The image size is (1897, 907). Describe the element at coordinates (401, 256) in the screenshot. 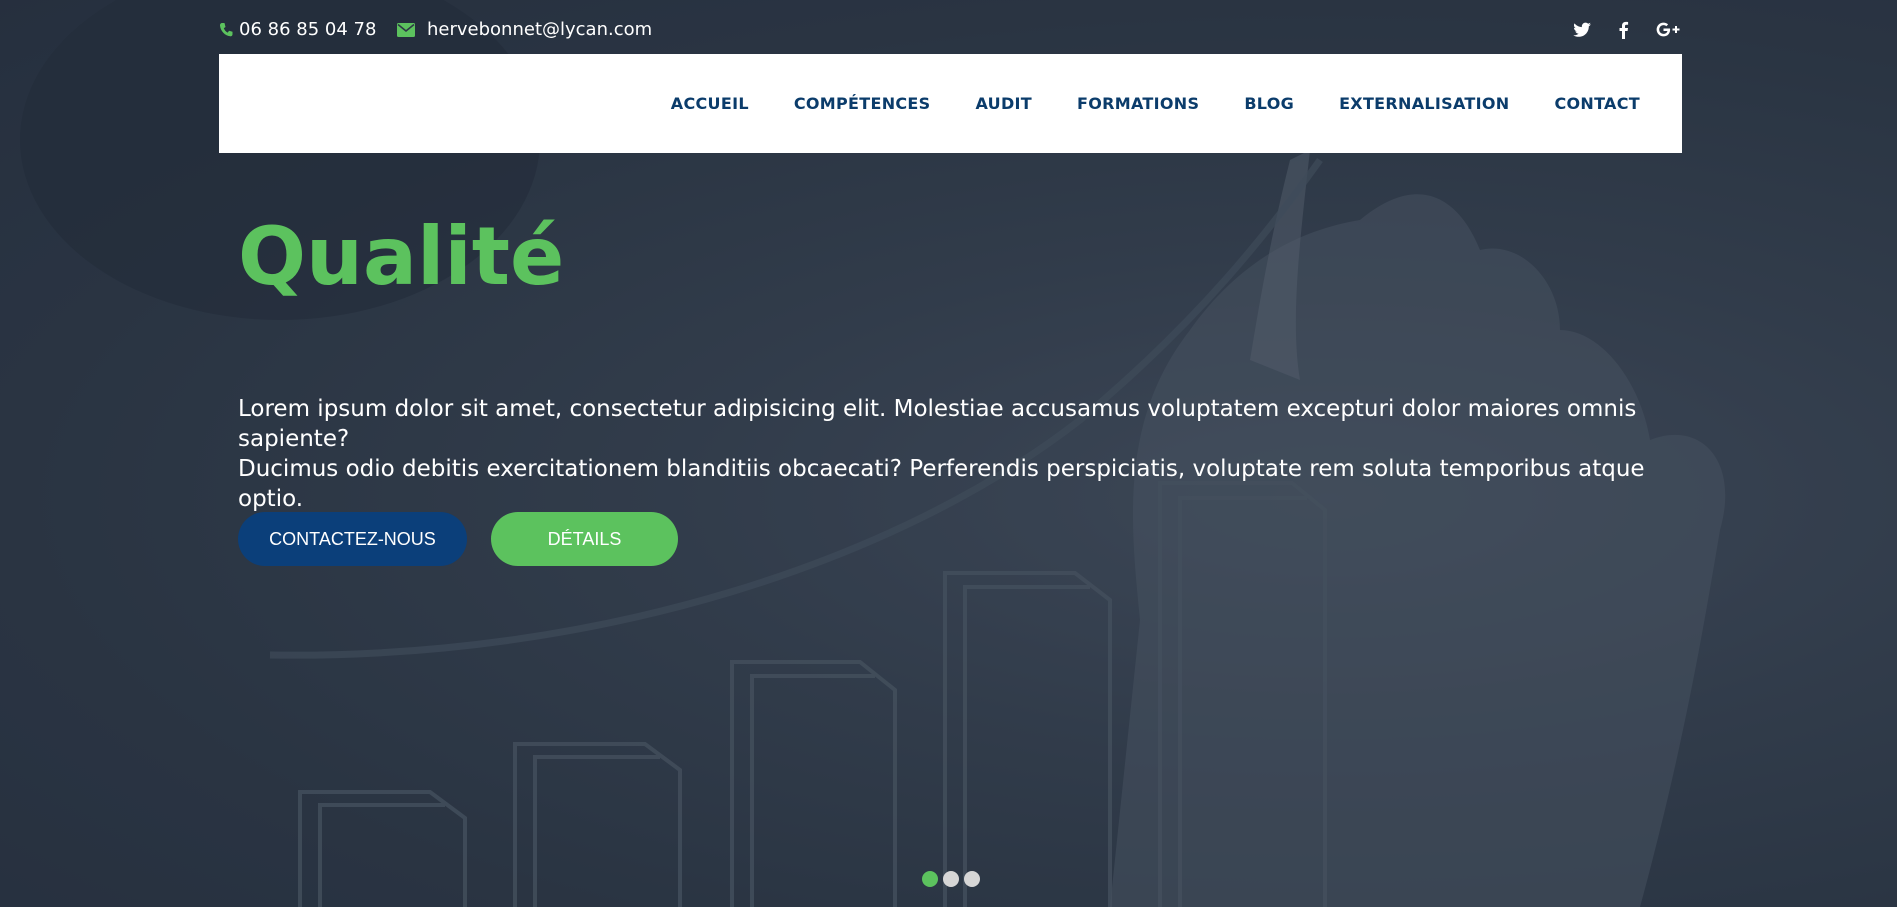

I see `hero-title: Qualité` at that location.